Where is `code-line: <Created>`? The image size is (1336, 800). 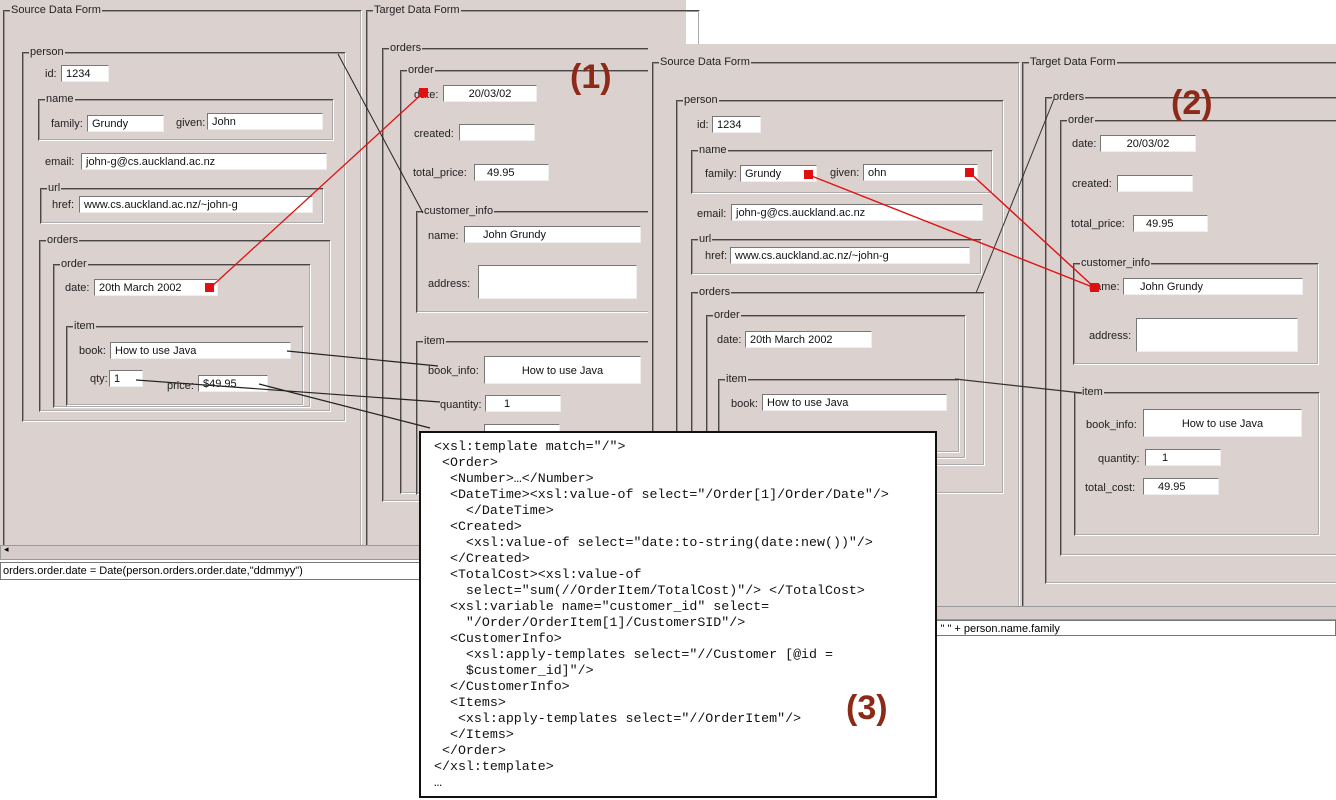 code-line: <Created> is located at coordinates (478, 526).